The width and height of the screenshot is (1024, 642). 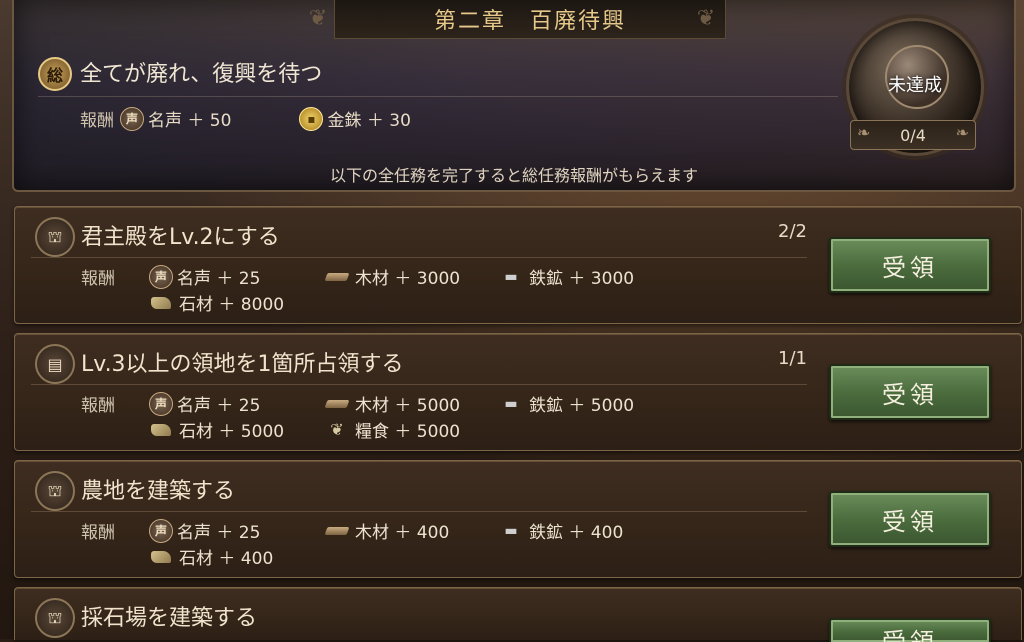 What do you see at coordinates (792, 231) in the screenshot?
I see `task-progress: 2/2` at bounding box center [792, 231].